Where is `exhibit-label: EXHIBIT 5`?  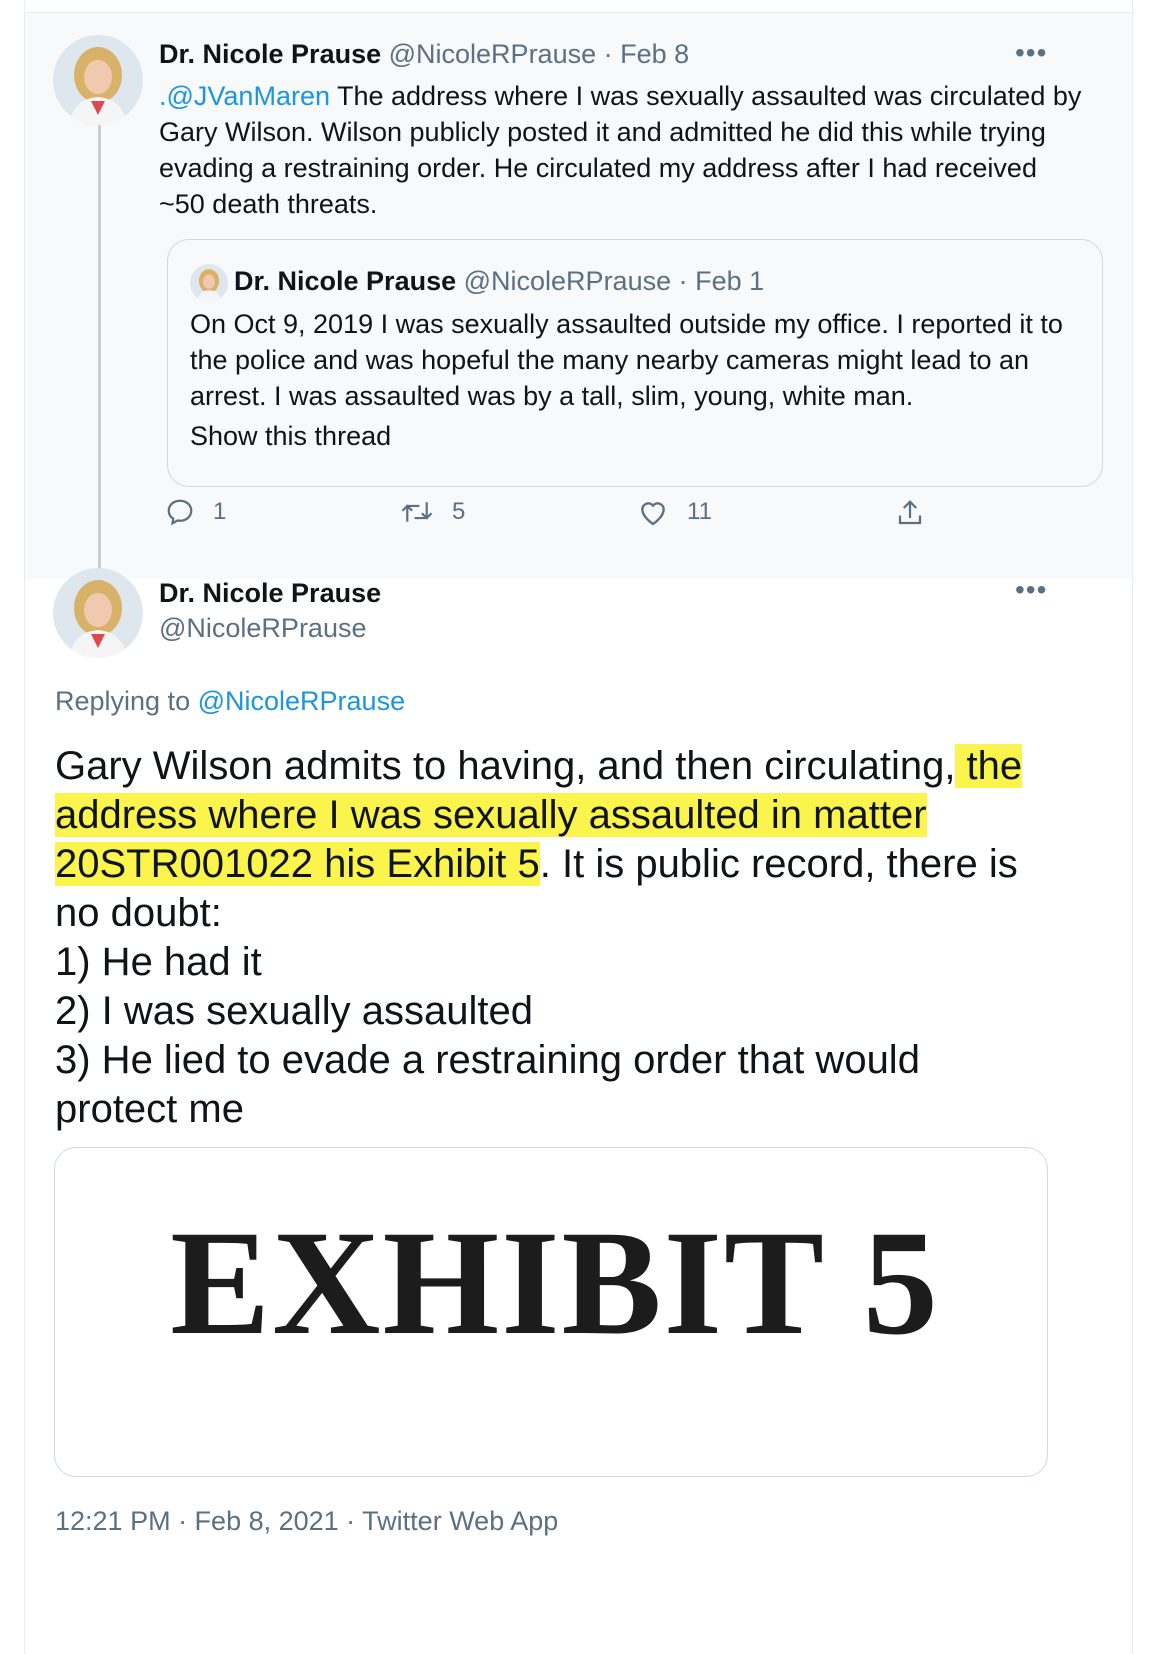
exhibit-label: EXHIBIT 5 is located at coordinates (555, 1283).